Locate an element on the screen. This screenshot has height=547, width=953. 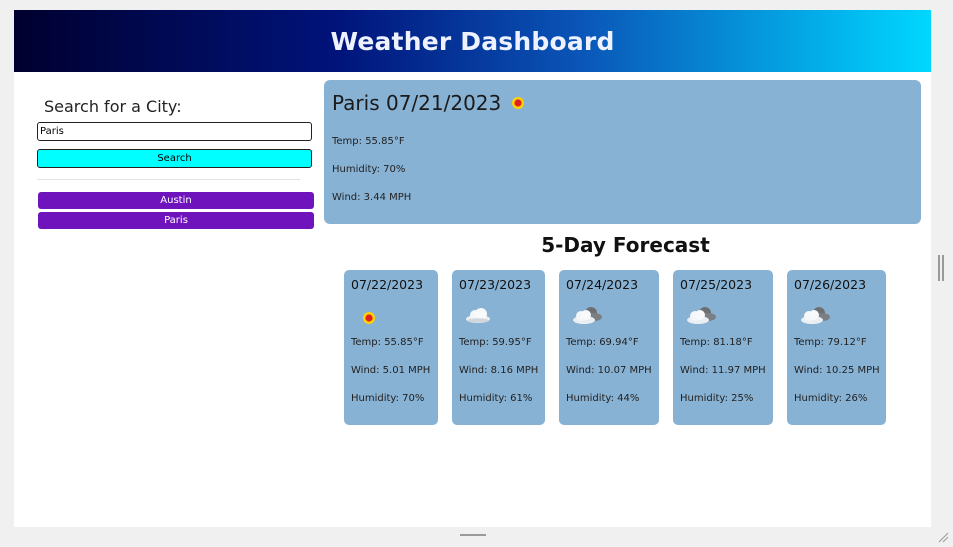
history-button-austin: Austin is located at coordinates (176, 200).